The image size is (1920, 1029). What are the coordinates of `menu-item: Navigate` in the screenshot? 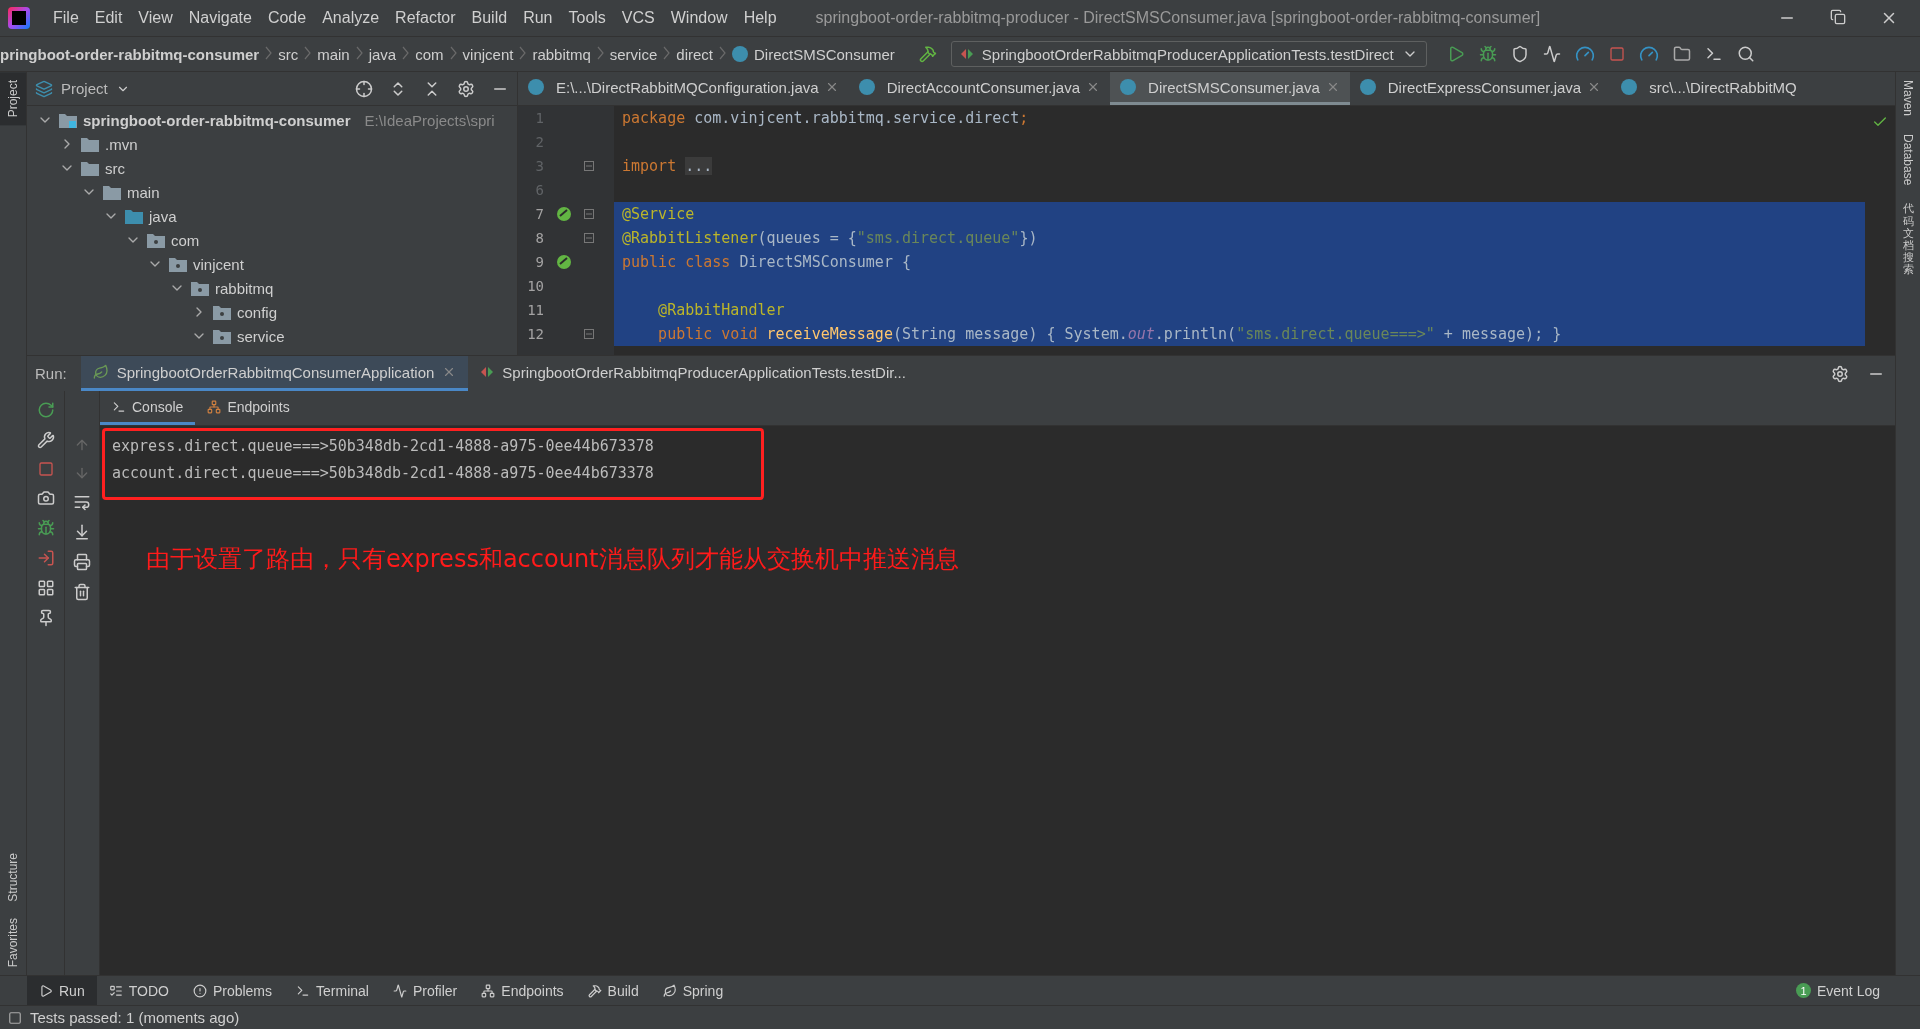 It's located at (220, 18).